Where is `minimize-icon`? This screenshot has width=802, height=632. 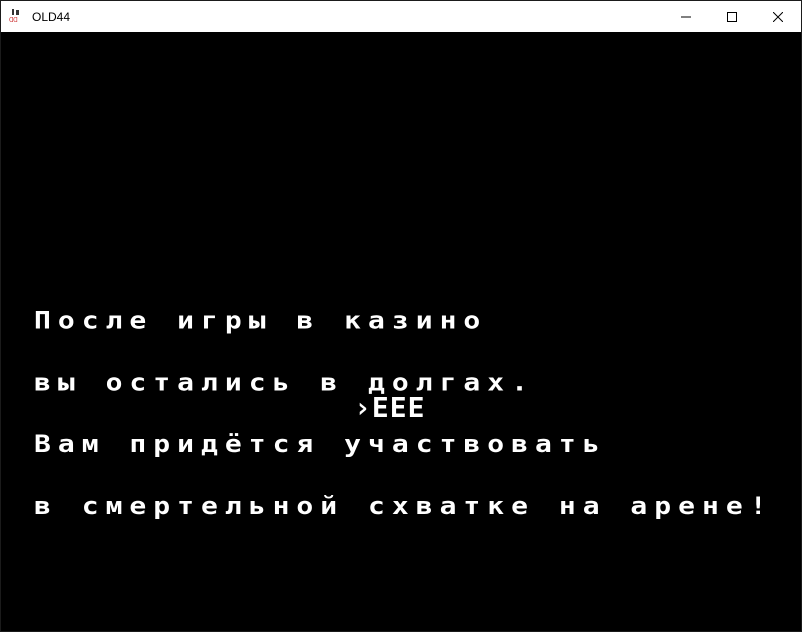
minimize-icon is located at coordinates (686, 16).